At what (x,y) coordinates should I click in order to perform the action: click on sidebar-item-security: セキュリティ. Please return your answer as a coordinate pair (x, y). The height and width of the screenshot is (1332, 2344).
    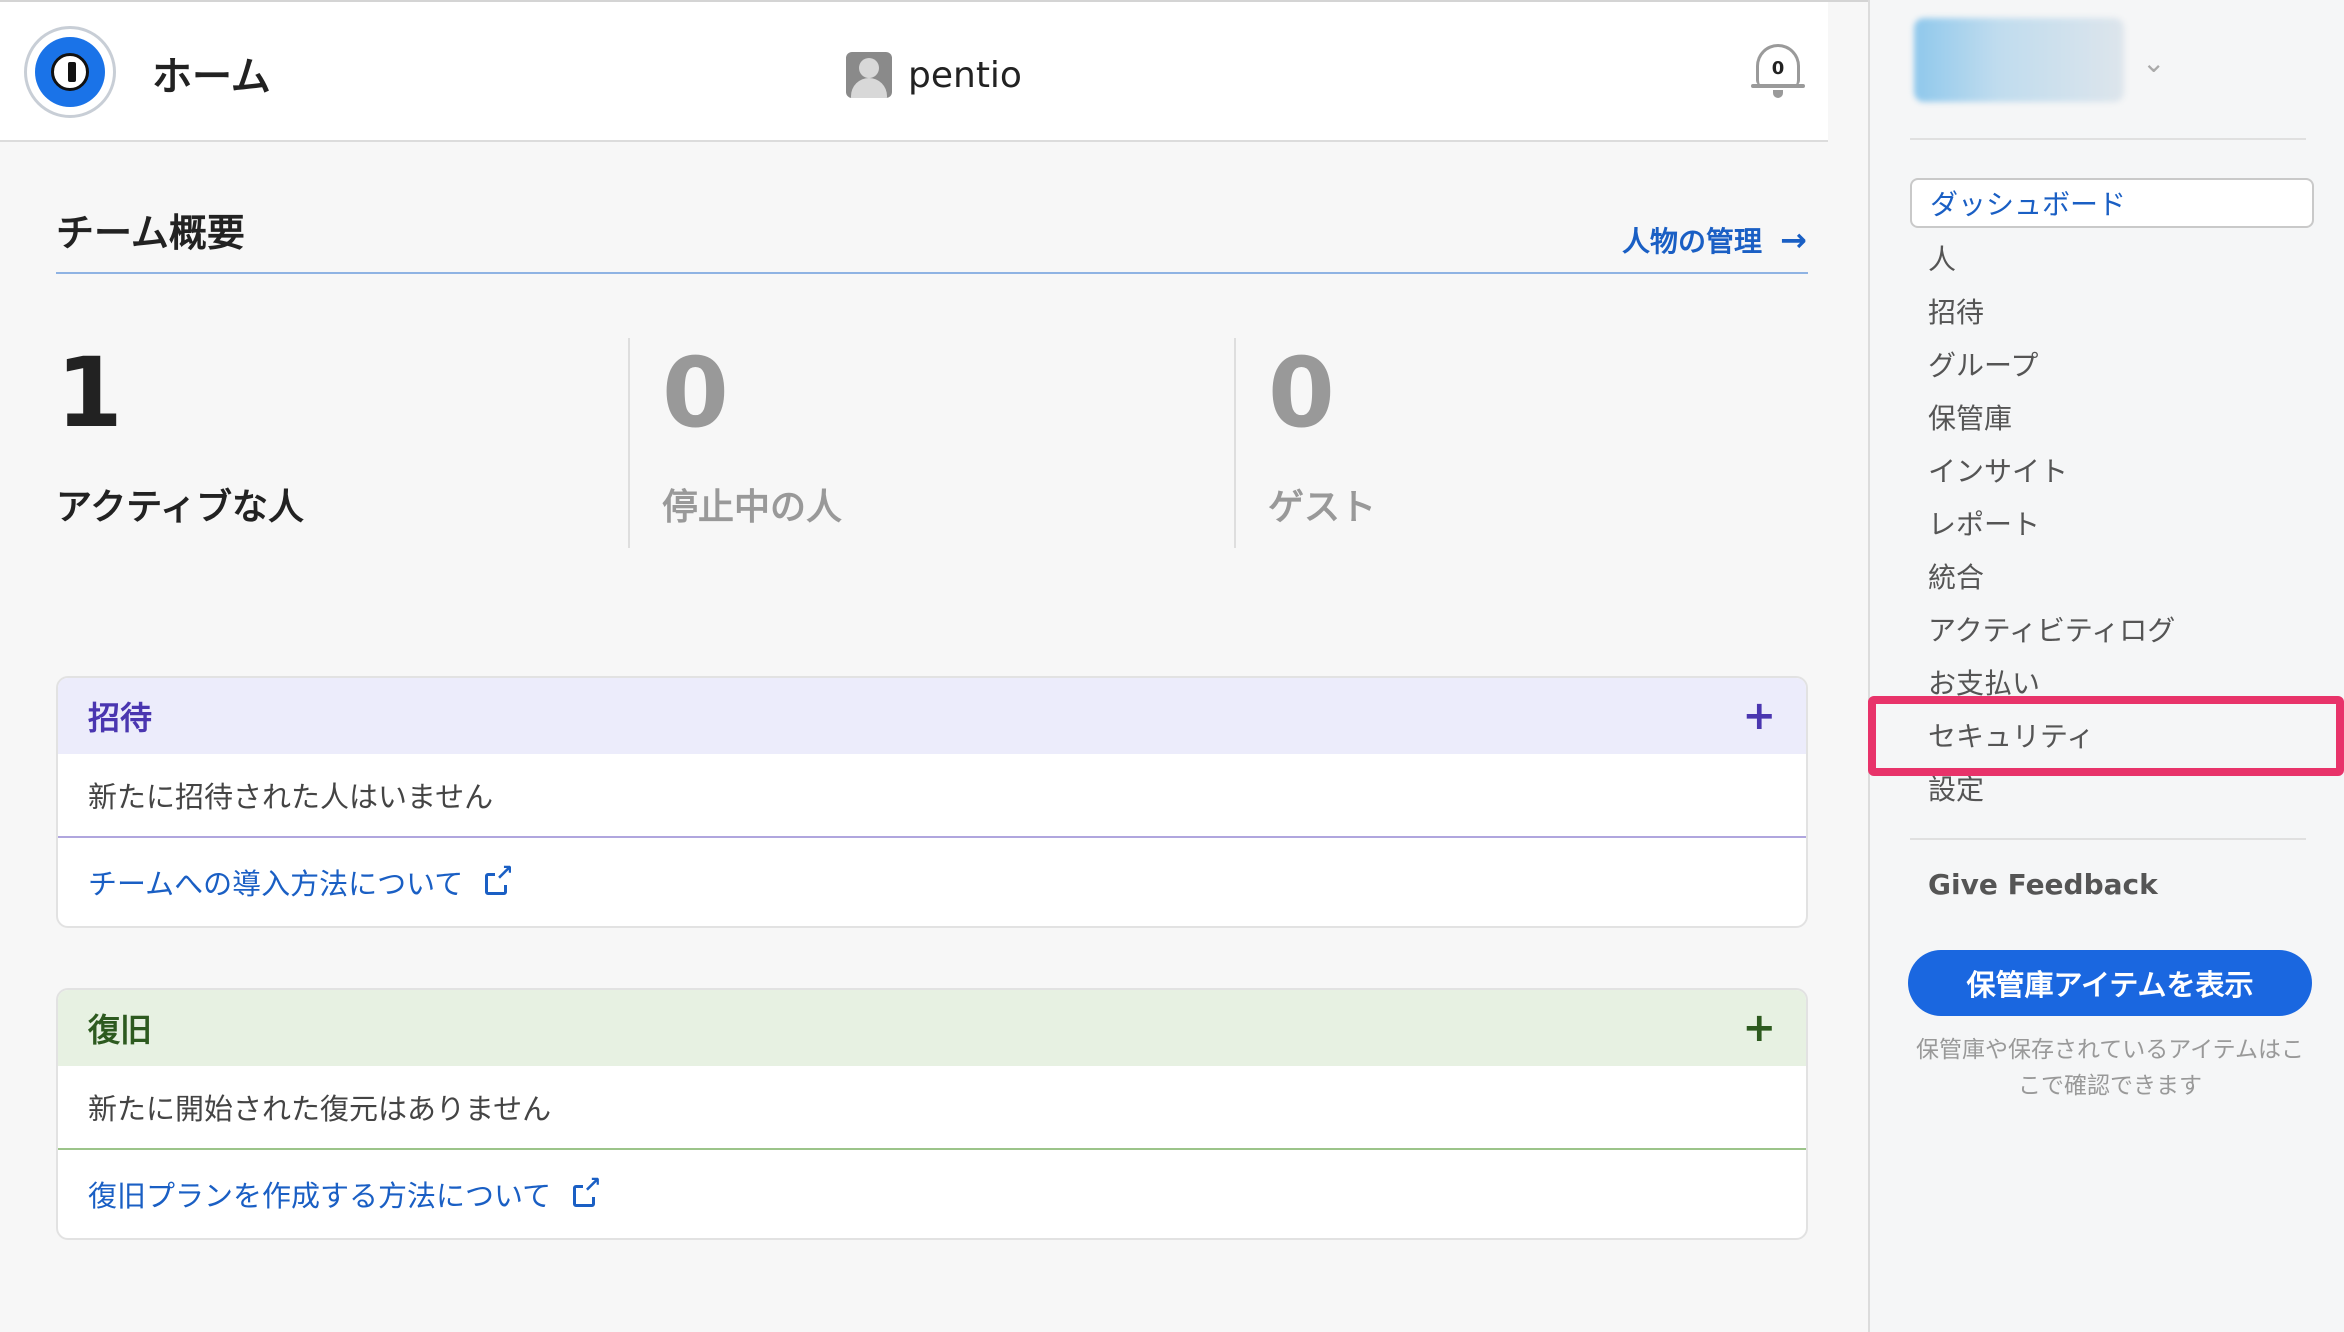
    Looking at the image, I should click on (2112, 734).